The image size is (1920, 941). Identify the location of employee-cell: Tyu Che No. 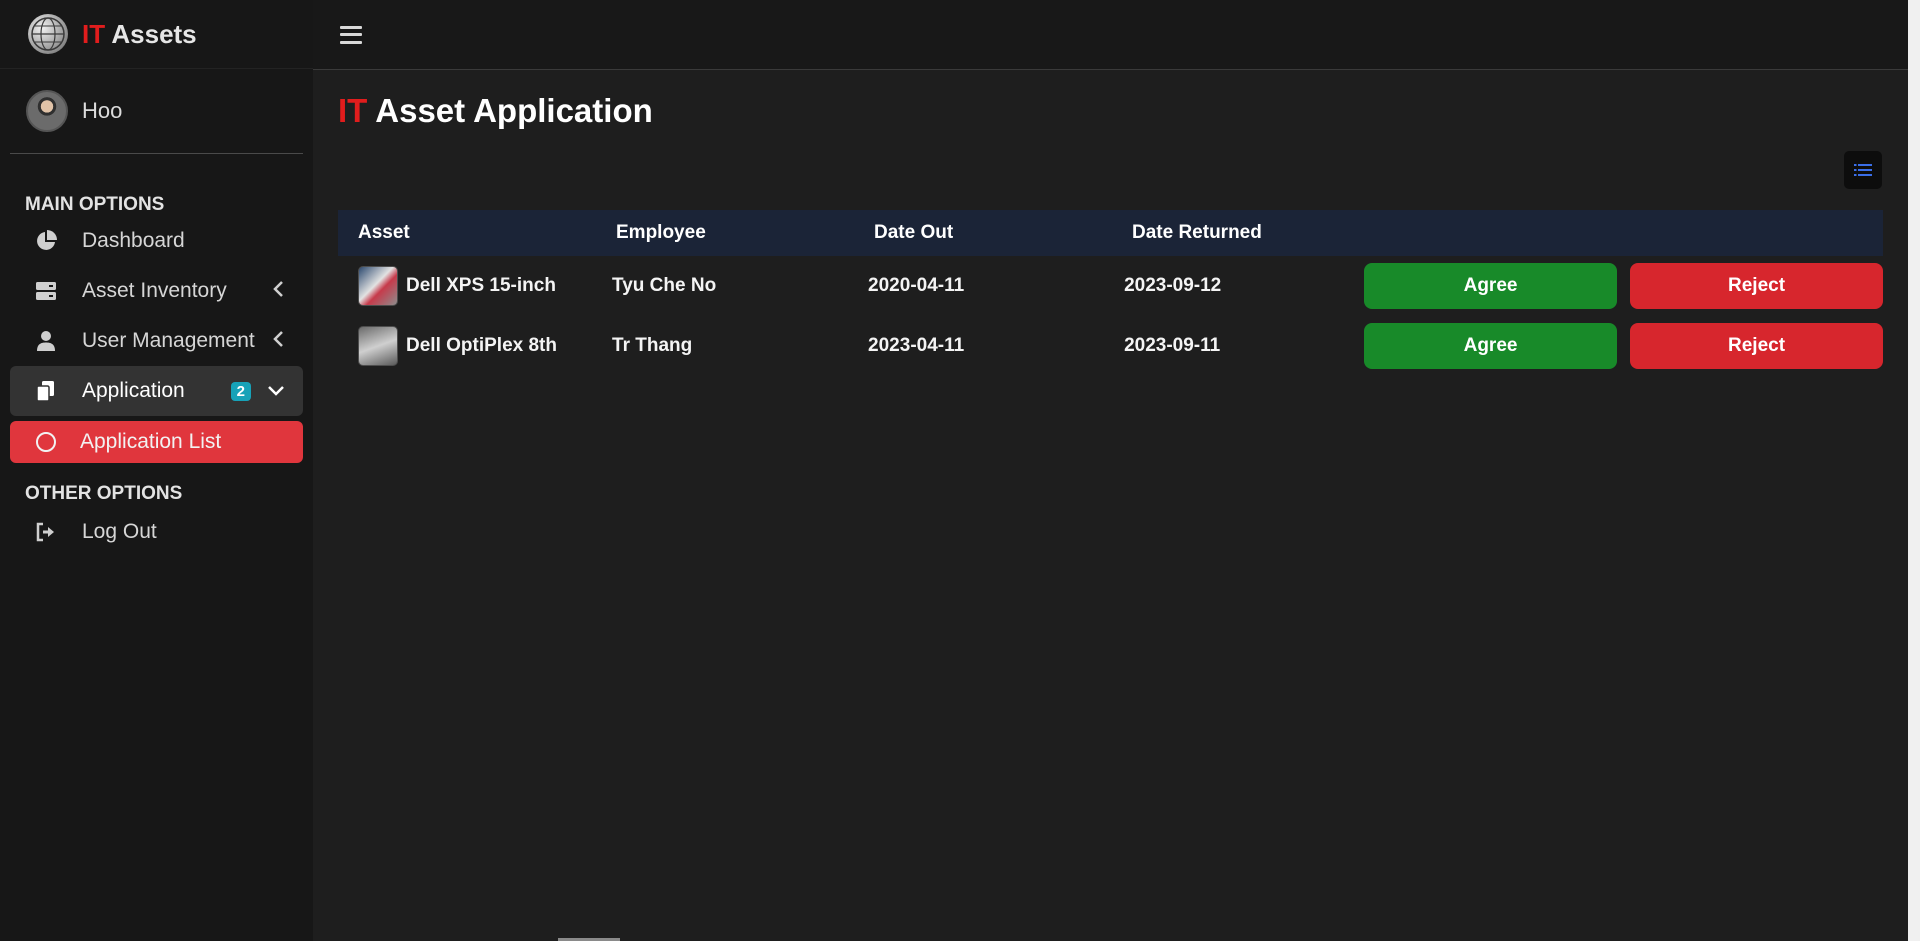
(664, 285).